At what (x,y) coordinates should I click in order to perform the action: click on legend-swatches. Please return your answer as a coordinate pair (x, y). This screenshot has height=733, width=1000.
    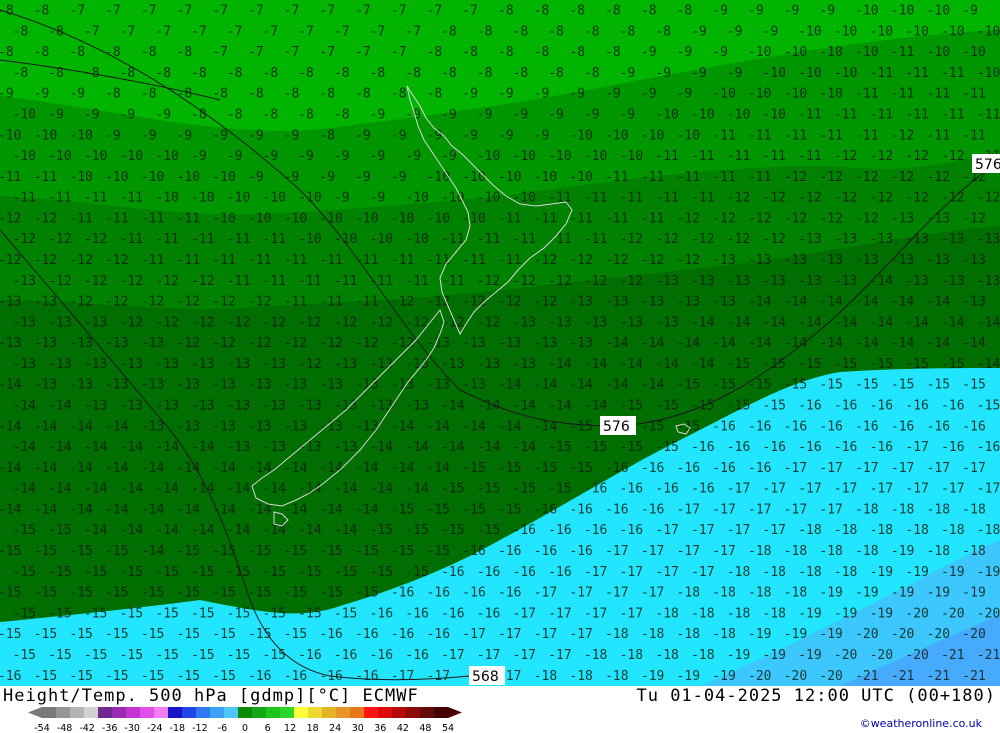
    Looking at the image, I should click on (245, 712).